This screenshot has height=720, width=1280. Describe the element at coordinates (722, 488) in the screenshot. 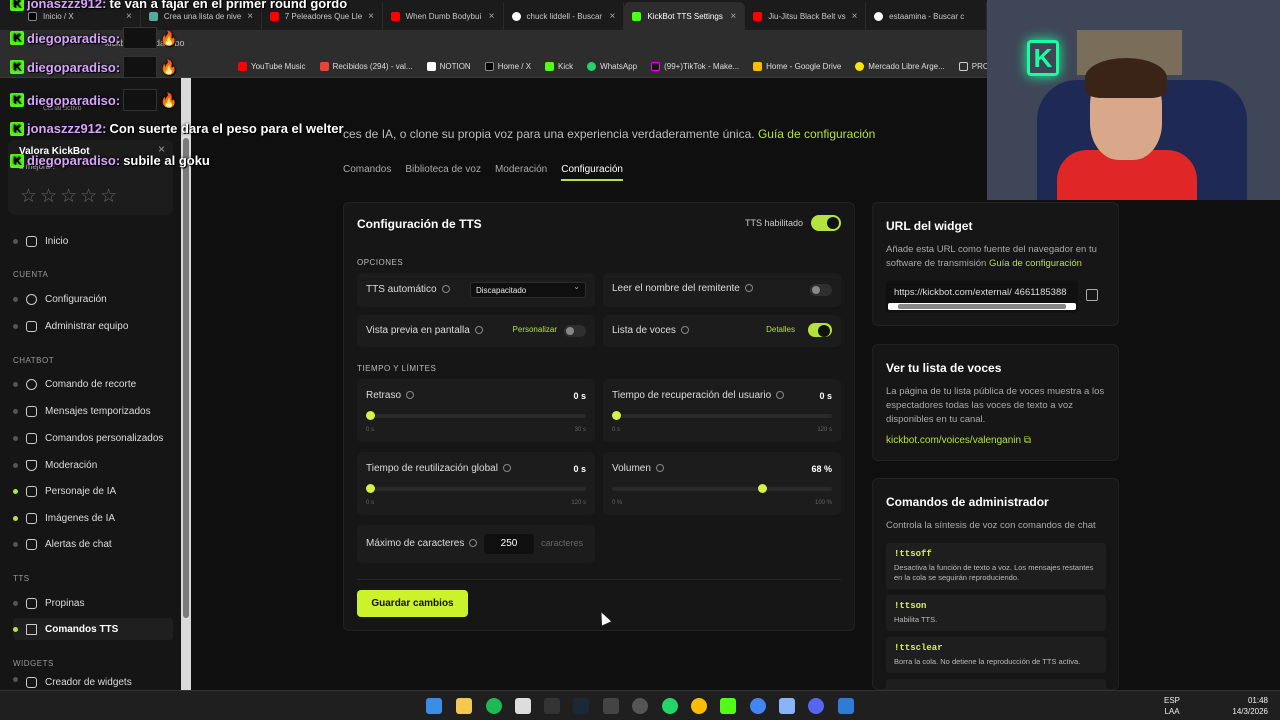

I see `volume-slider` at that location.